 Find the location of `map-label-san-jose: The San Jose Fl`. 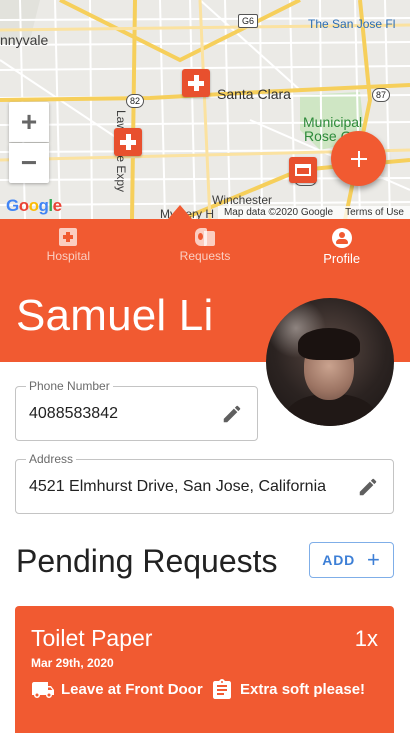

map-label-san-jose: The San Jose Fl is located at coordinates (352, 24).